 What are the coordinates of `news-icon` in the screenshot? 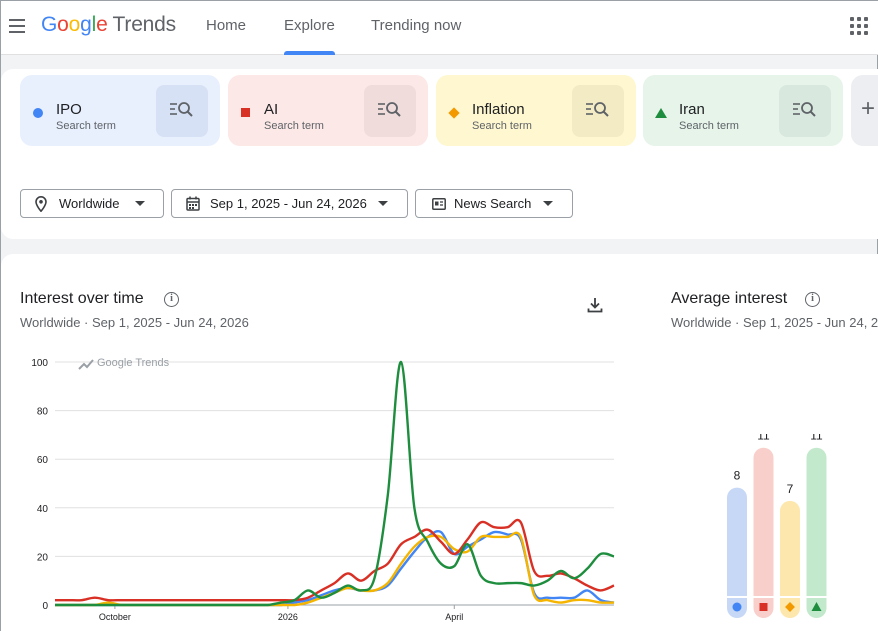 It's located at (439, 204).